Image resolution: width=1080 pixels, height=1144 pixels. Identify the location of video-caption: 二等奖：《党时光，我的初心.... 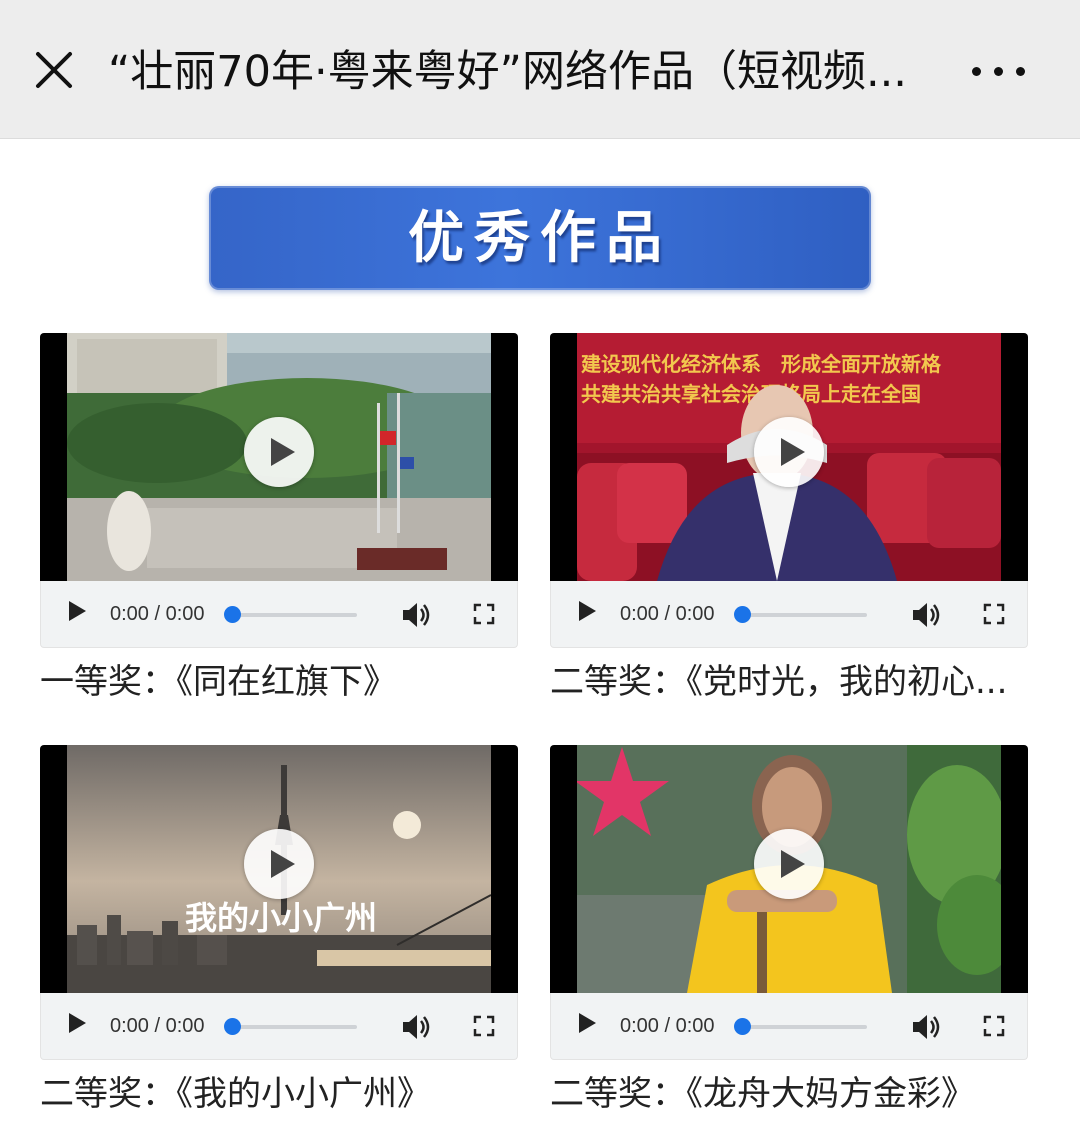
(779, 682).